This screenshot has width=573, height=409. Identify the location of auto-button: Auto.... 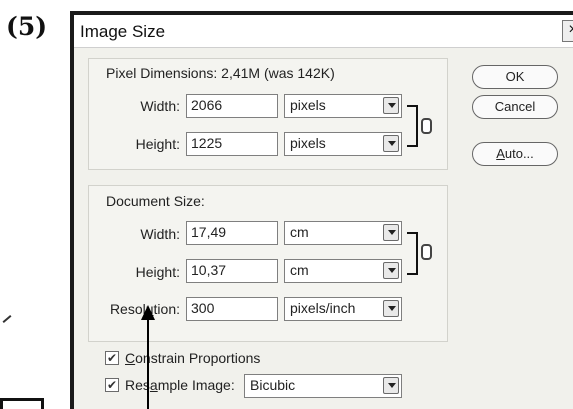
(515, 154).